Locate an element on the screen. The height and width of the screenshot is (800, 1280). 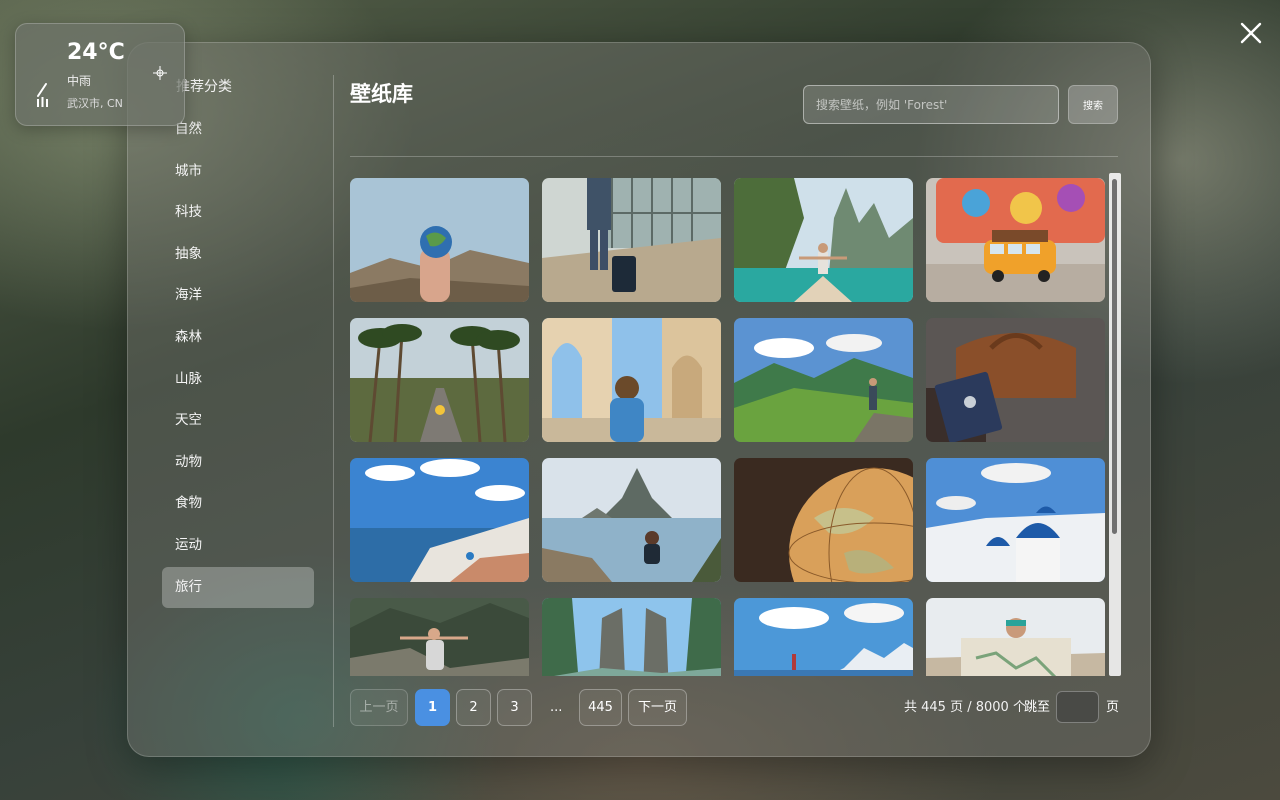
page-button-2: 2 is located at coordinates (473, 707).